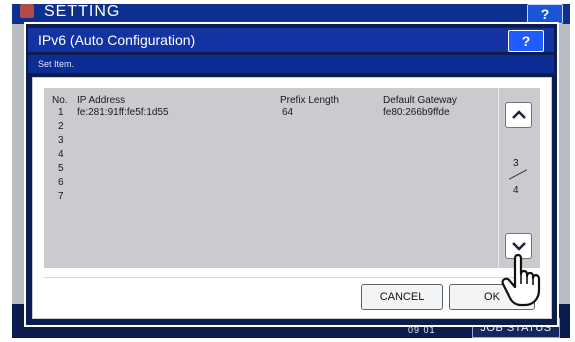 Image resolution: width=575 pixels, height=342 pixels. I want to click on page-total: 4, so click(516, 190).